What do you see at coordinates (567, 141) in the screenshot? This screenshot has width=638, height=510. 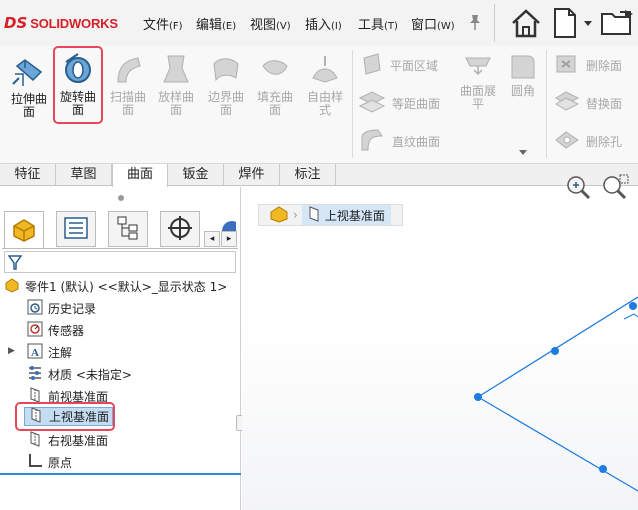 I see `delete-hole-icon` at bounding box center [567, 141].